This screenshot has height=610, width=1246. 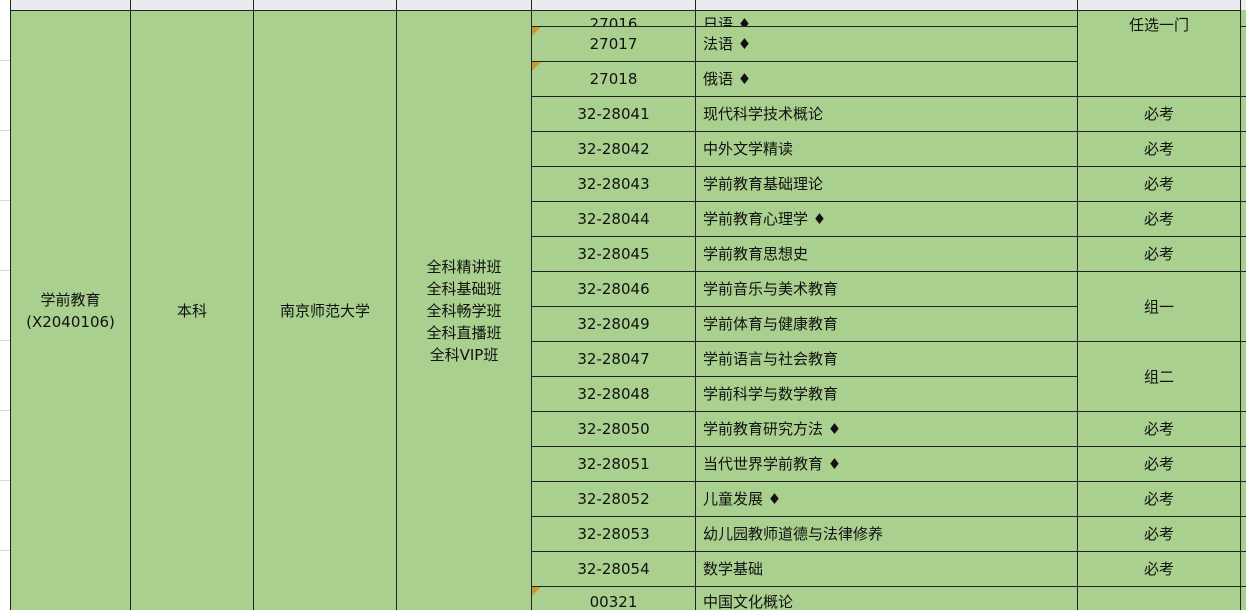 What do you see at coordinates (464, 310) in the screenshot?
I see `classes-cell: 全科精讲班 全科基础班 全科畅学班 全科直播班 全科VIP班` at bounding box center [464, 310].